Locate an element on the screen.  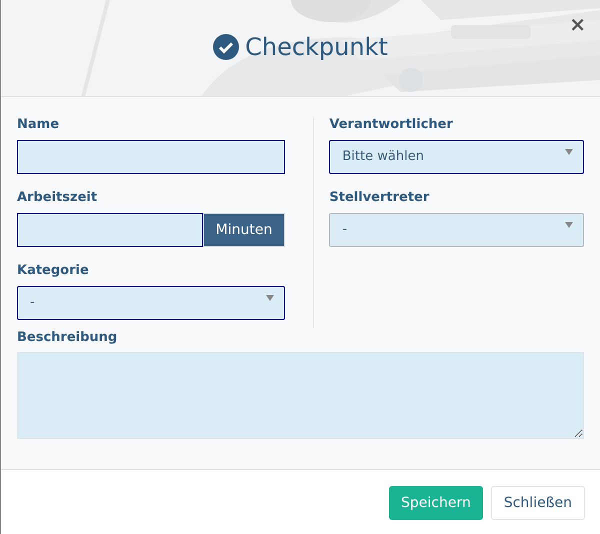
field-label: Beschreibung is located at coordinates (67, 338).